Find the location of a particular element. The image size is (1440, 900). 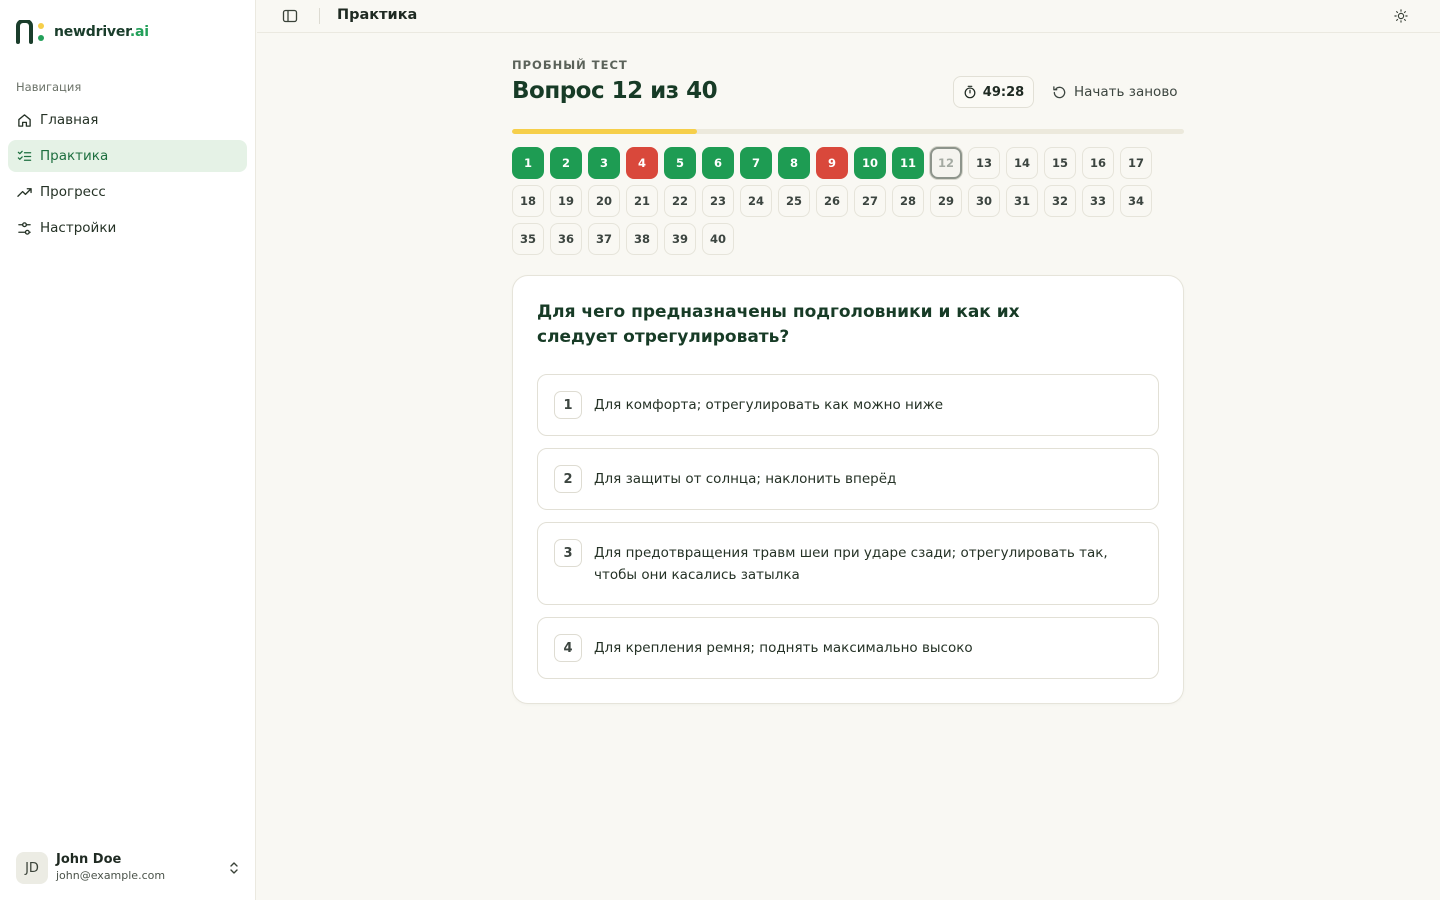

question-nav-button: 6 is located at coordinates (718, 163).